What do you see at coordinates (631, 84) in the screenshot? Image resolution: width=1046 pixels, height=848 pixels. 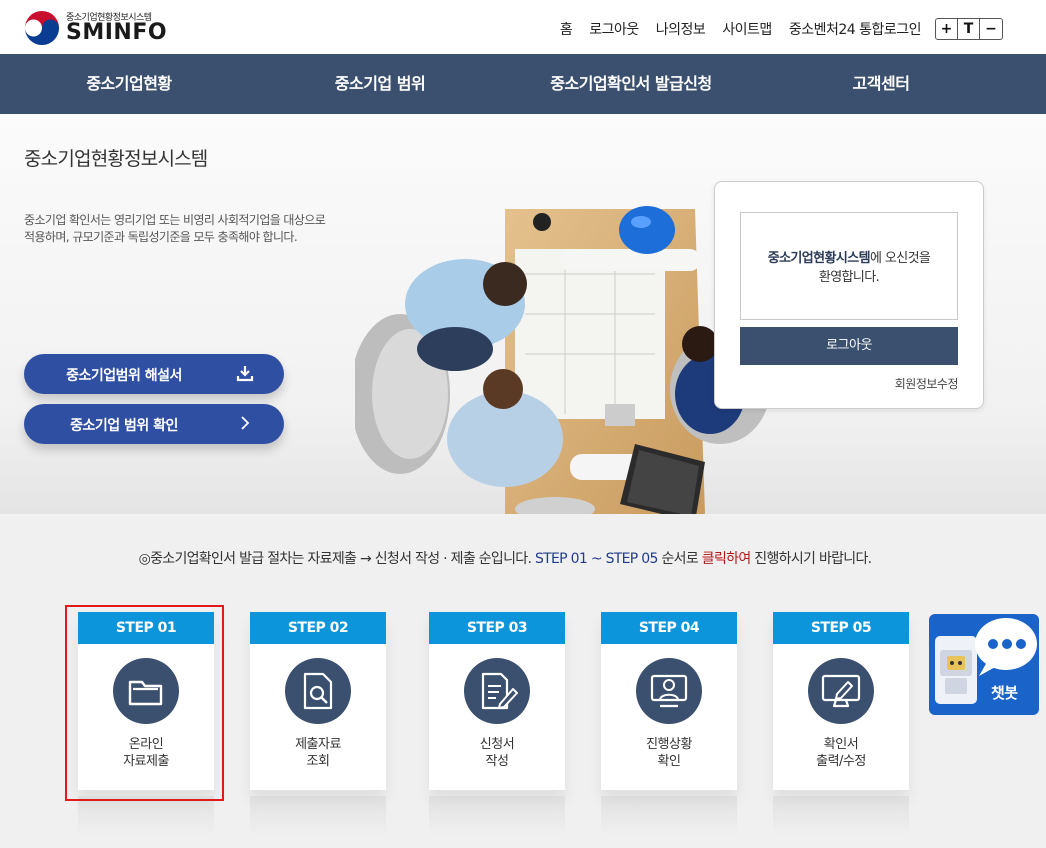 I see `nav-item-certificate-apply: 중소기업확인서 발급신청` at bounding box center [631, 84].